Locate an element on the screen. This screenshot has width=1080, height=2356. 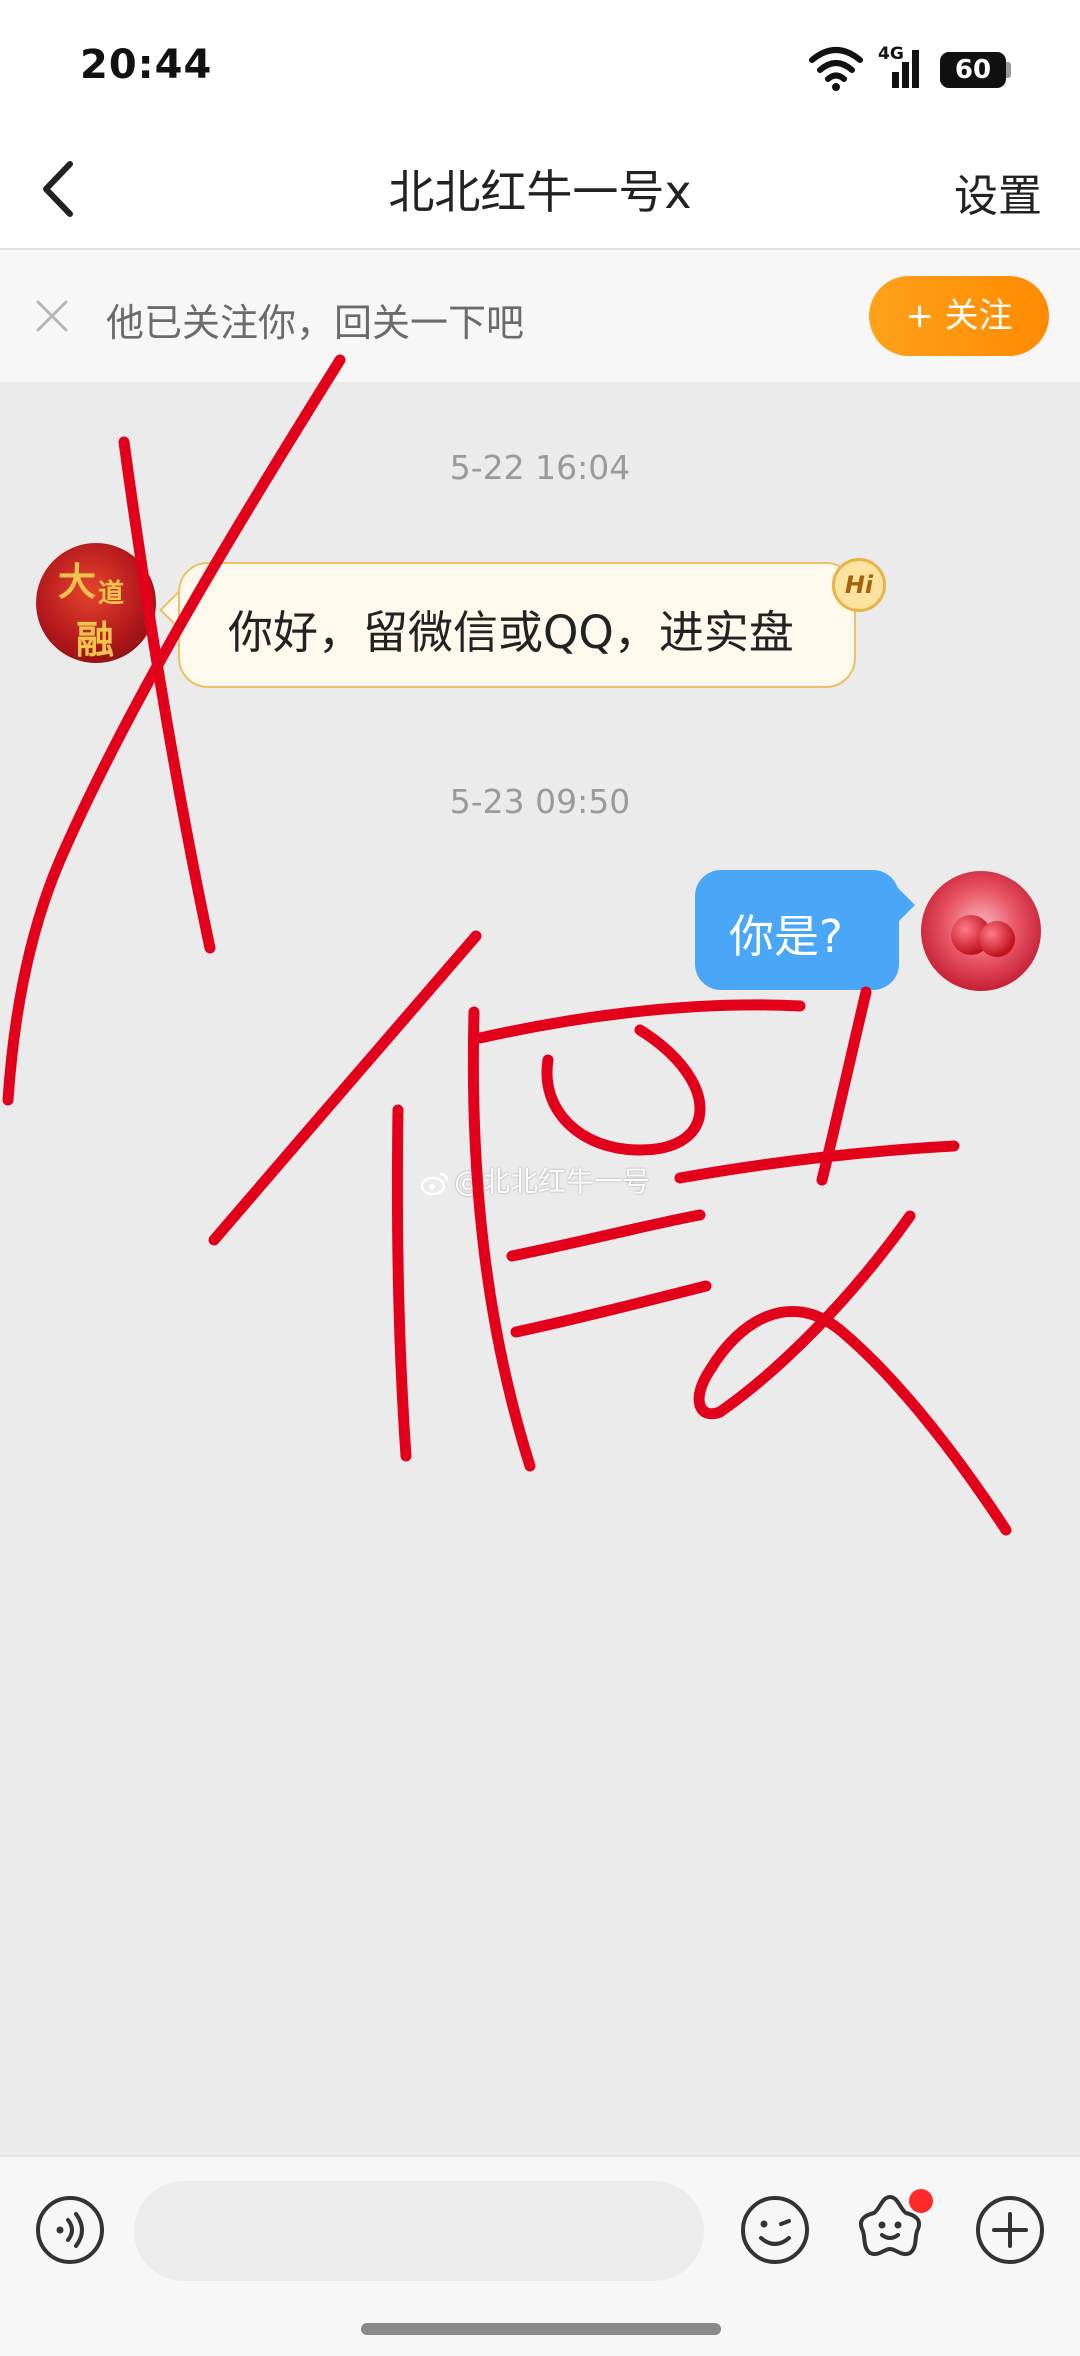
status-bar: 20:44 4G 60 is located at coordinates (540, 65).